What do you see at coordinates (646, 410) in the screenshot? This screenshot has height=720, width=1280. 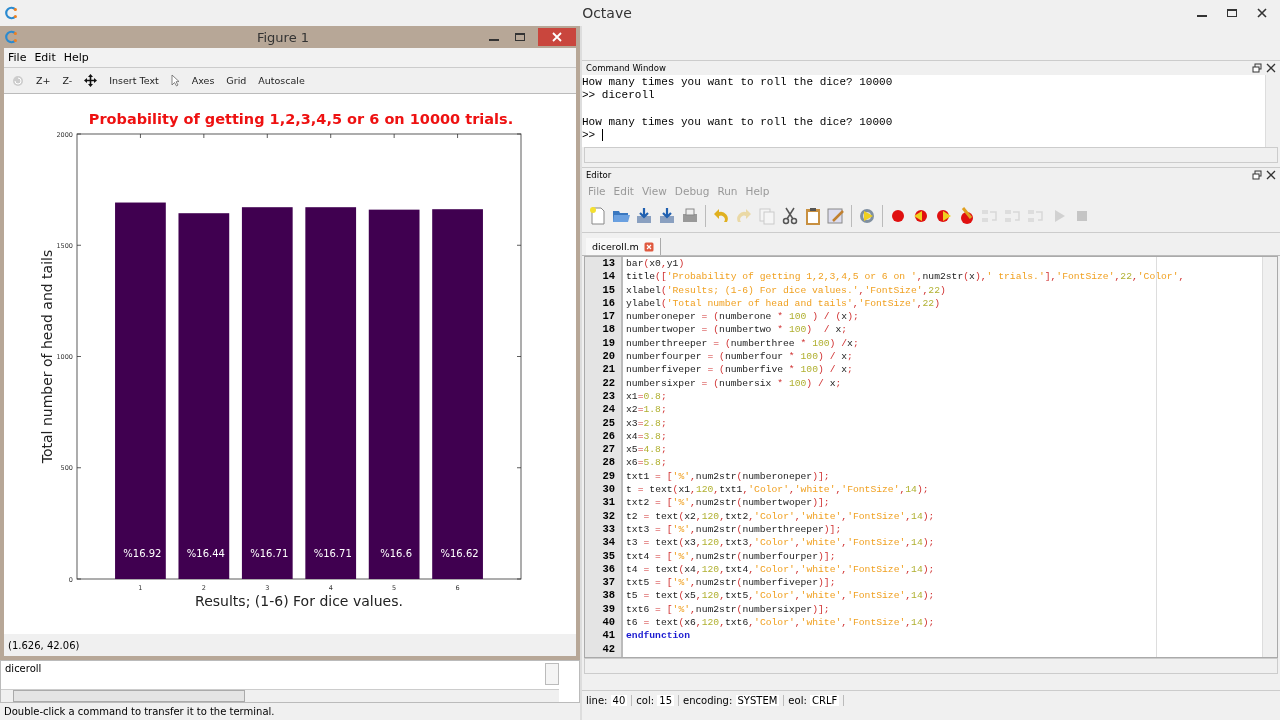 I see `code-line: x2=1.8;` at bounding box center [646, 410].